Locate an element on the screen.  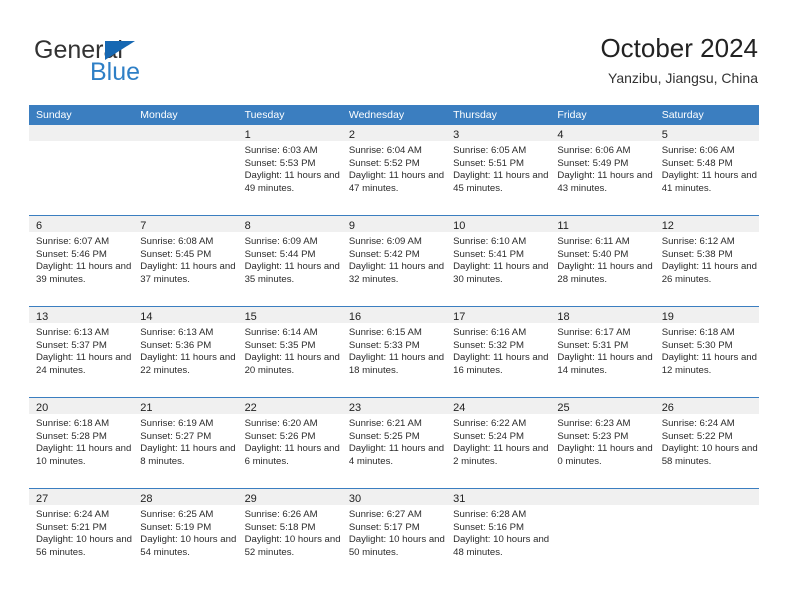
sunrise-text: Sunrise: 6:06 AM is located at coordinates (698, 150).